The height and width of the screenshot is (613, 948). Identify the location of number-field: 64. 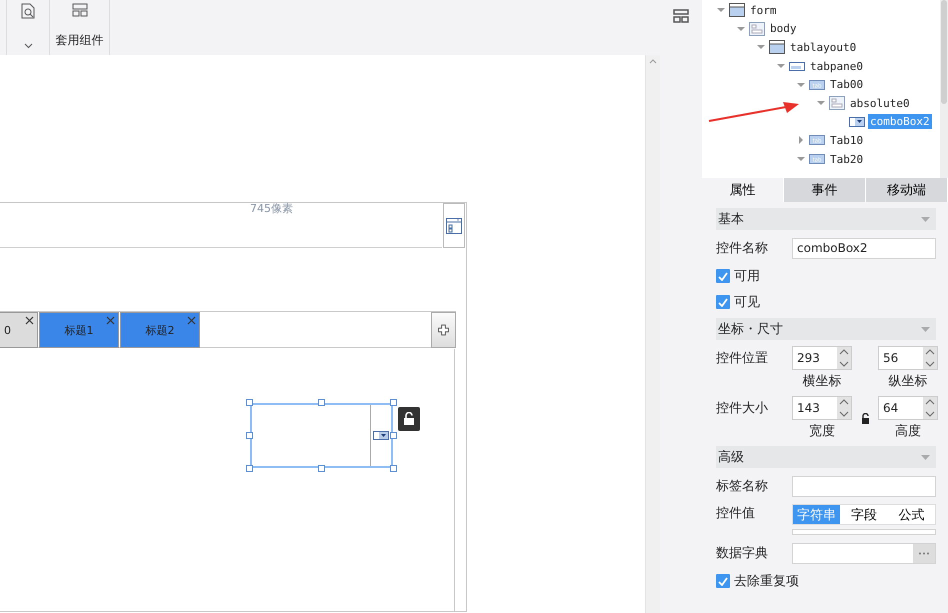
(908, 408).